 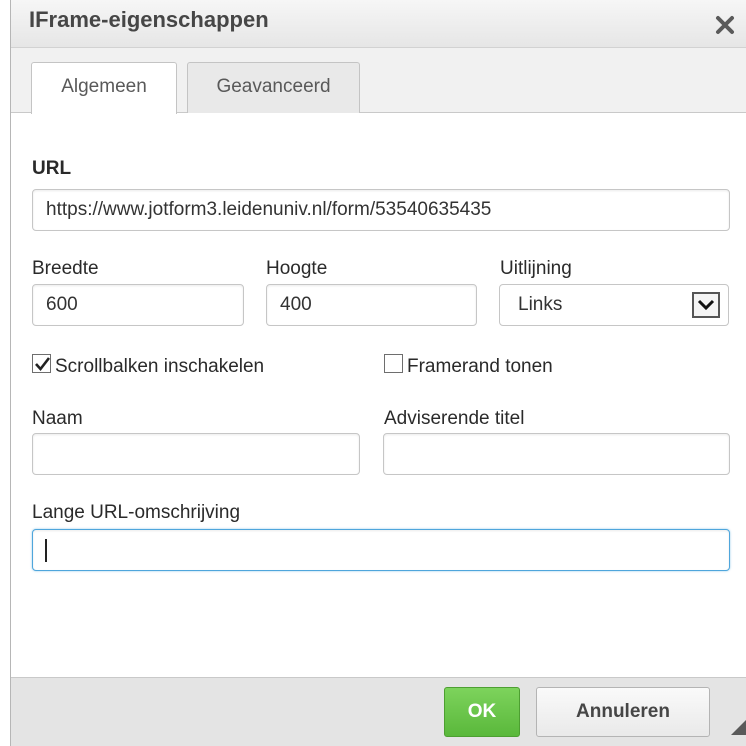 What do you see at coordinates (52, 168) in the screenshot?
I see `url-label: URL` at bounding box center [52, 168].